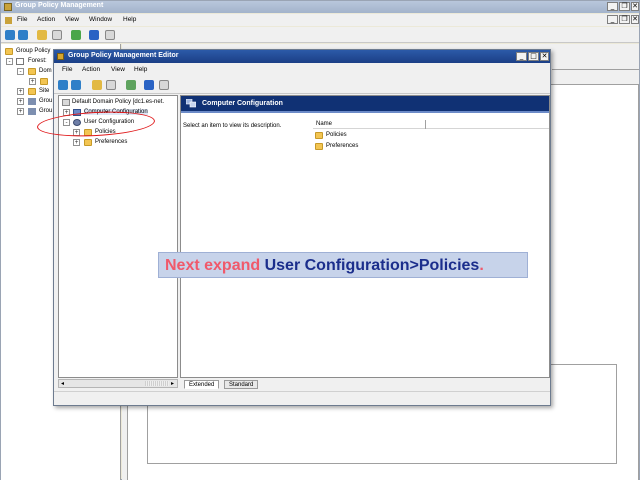 The width and height of the screenshot is (640, 480). I want to click on status-bar, so click(302, 398).